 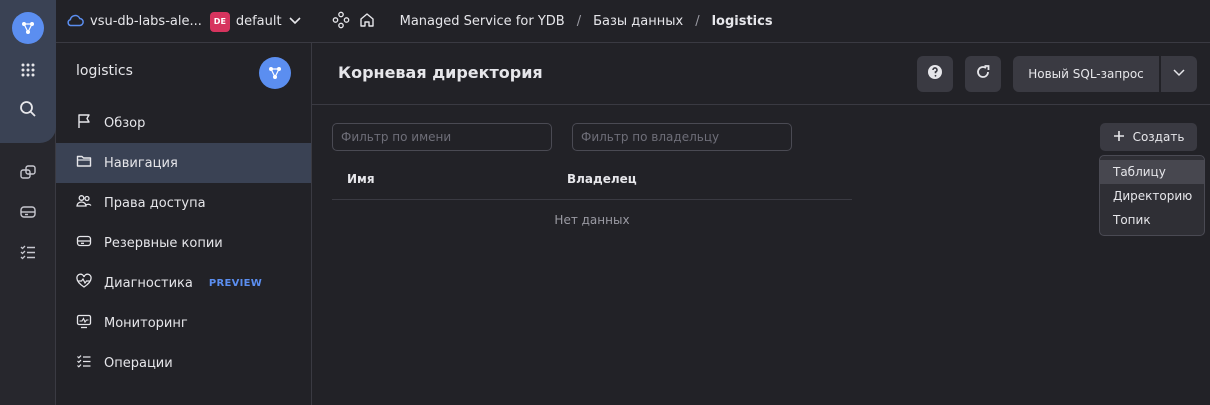 I want to click on folder-selector: DE default, so click(x=255, y=21).